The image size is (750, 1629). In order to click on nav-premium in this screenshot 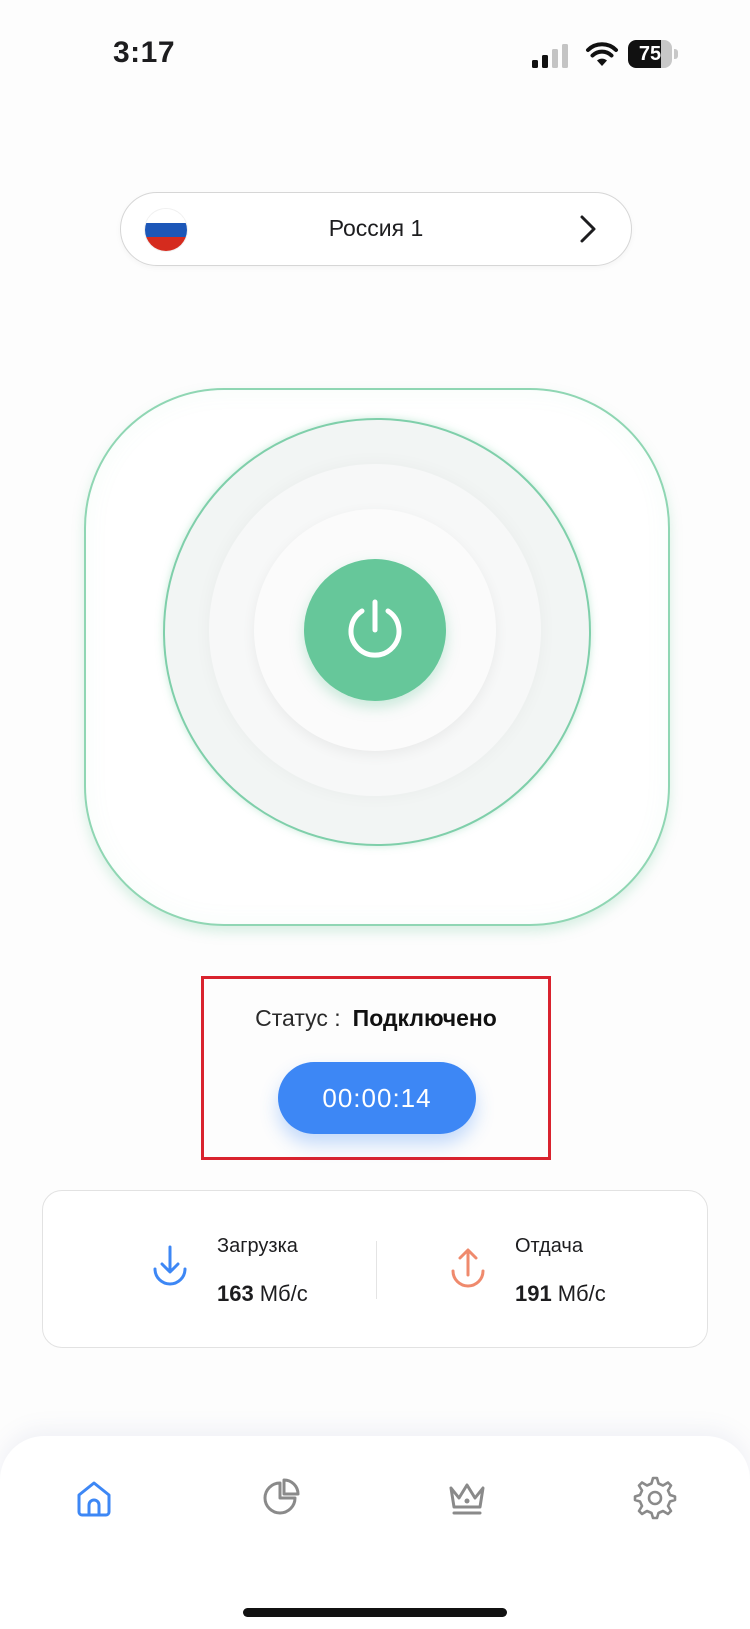, I will do `click(467, 1498)`.